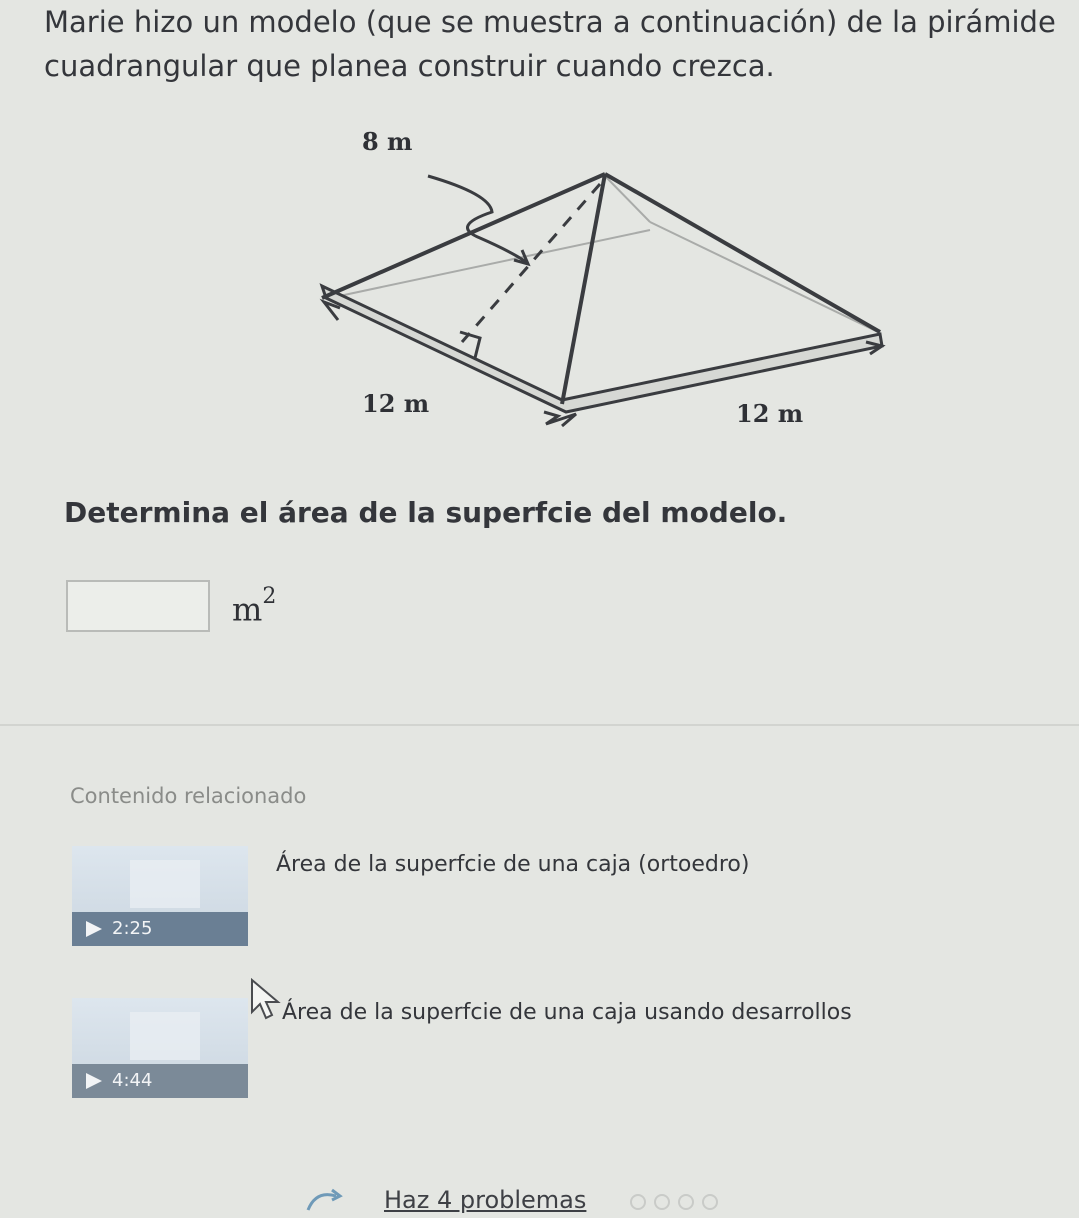 The height and width of the screenshot is (1218, 1079). Describe the element at coordinates (132, 928) in the screenshot. I see `video-duration: 2:25` at that location.